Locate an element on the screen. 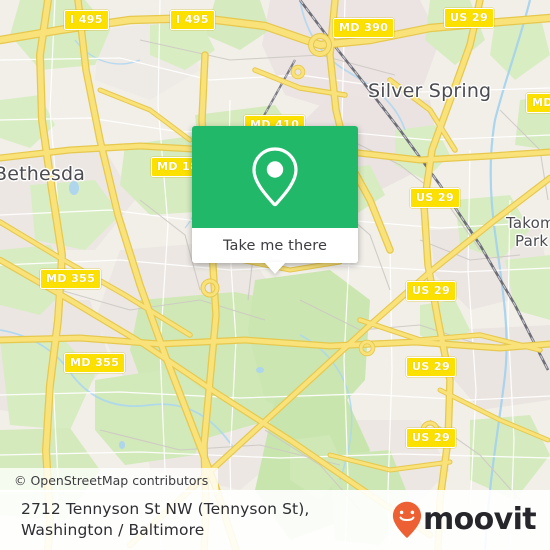 This screenshot has width=550, height=550. road-shield-md-edge: MD is located at coordinates (538, 103).